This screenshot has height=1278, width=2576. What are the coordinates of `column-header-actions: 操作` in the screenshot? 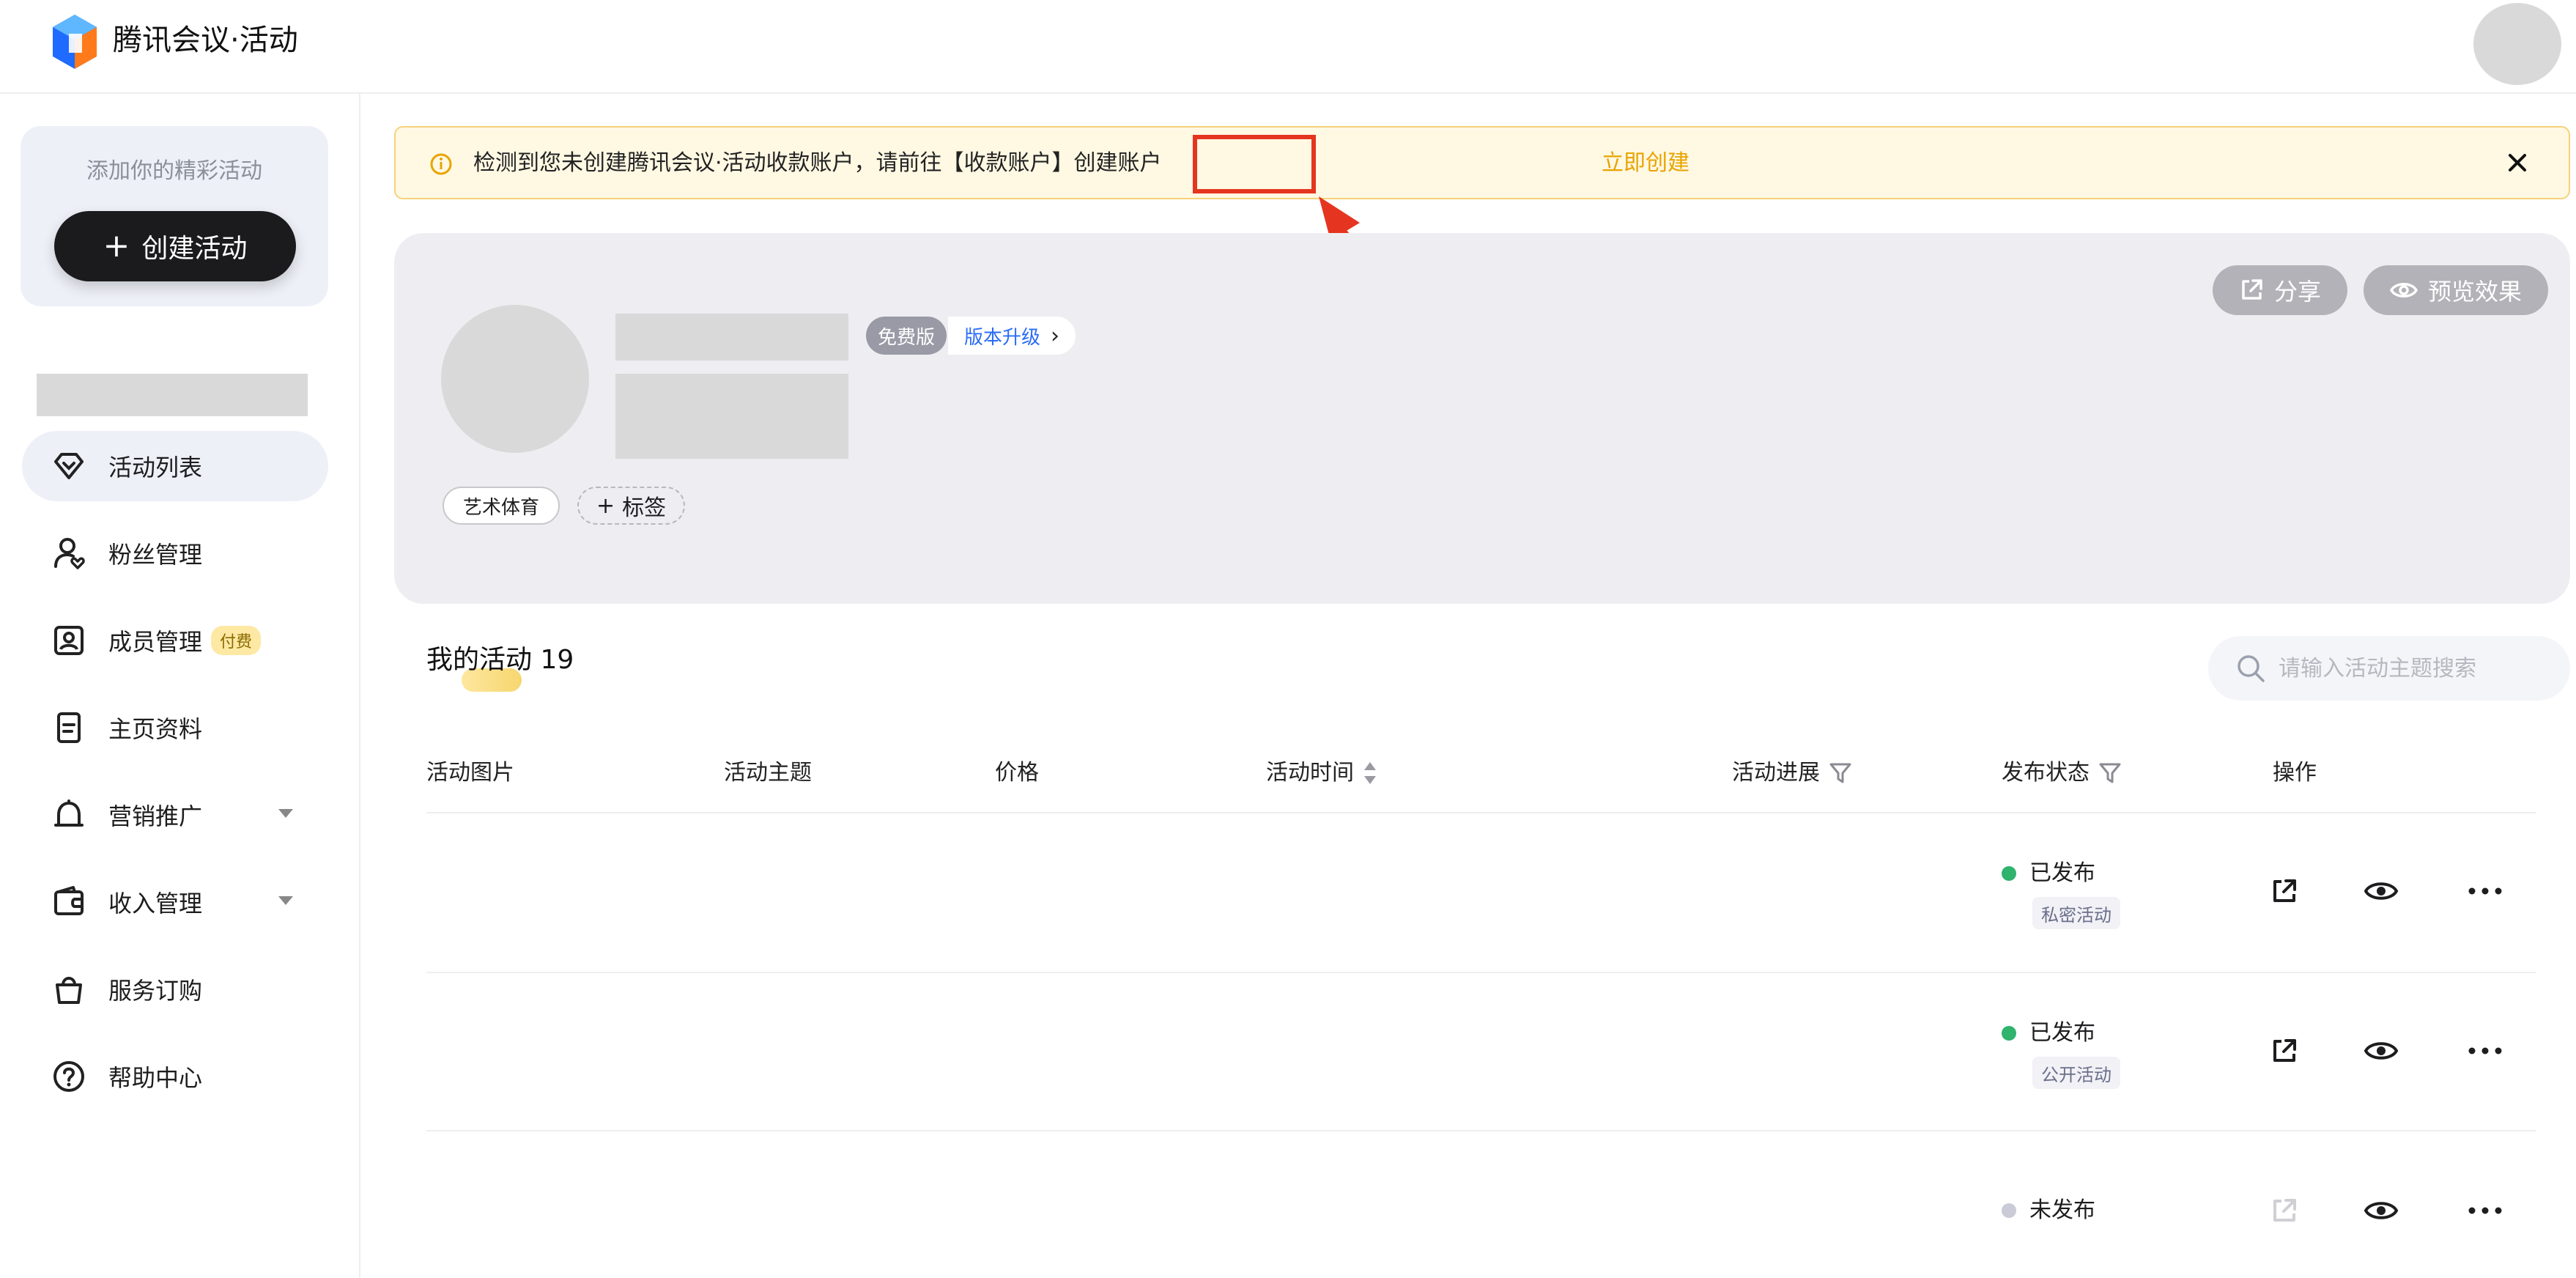 It's located at (2295, 773).